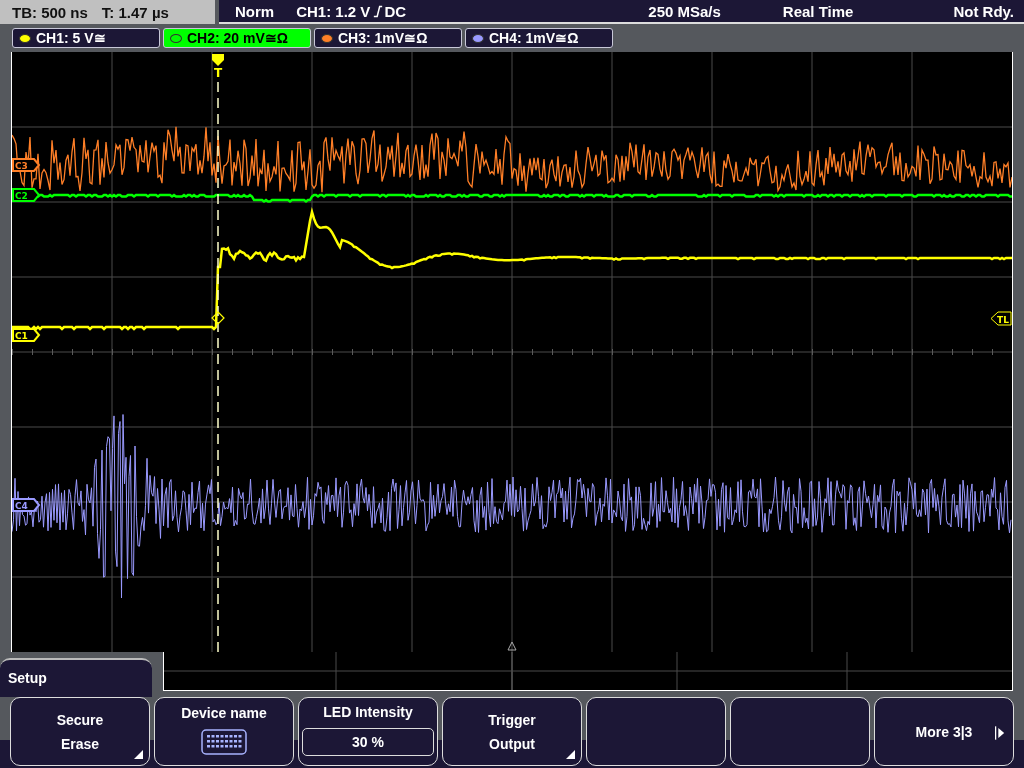  I want to click on trigger-source-text: CH1: 1.2 V, so click(333, 11).